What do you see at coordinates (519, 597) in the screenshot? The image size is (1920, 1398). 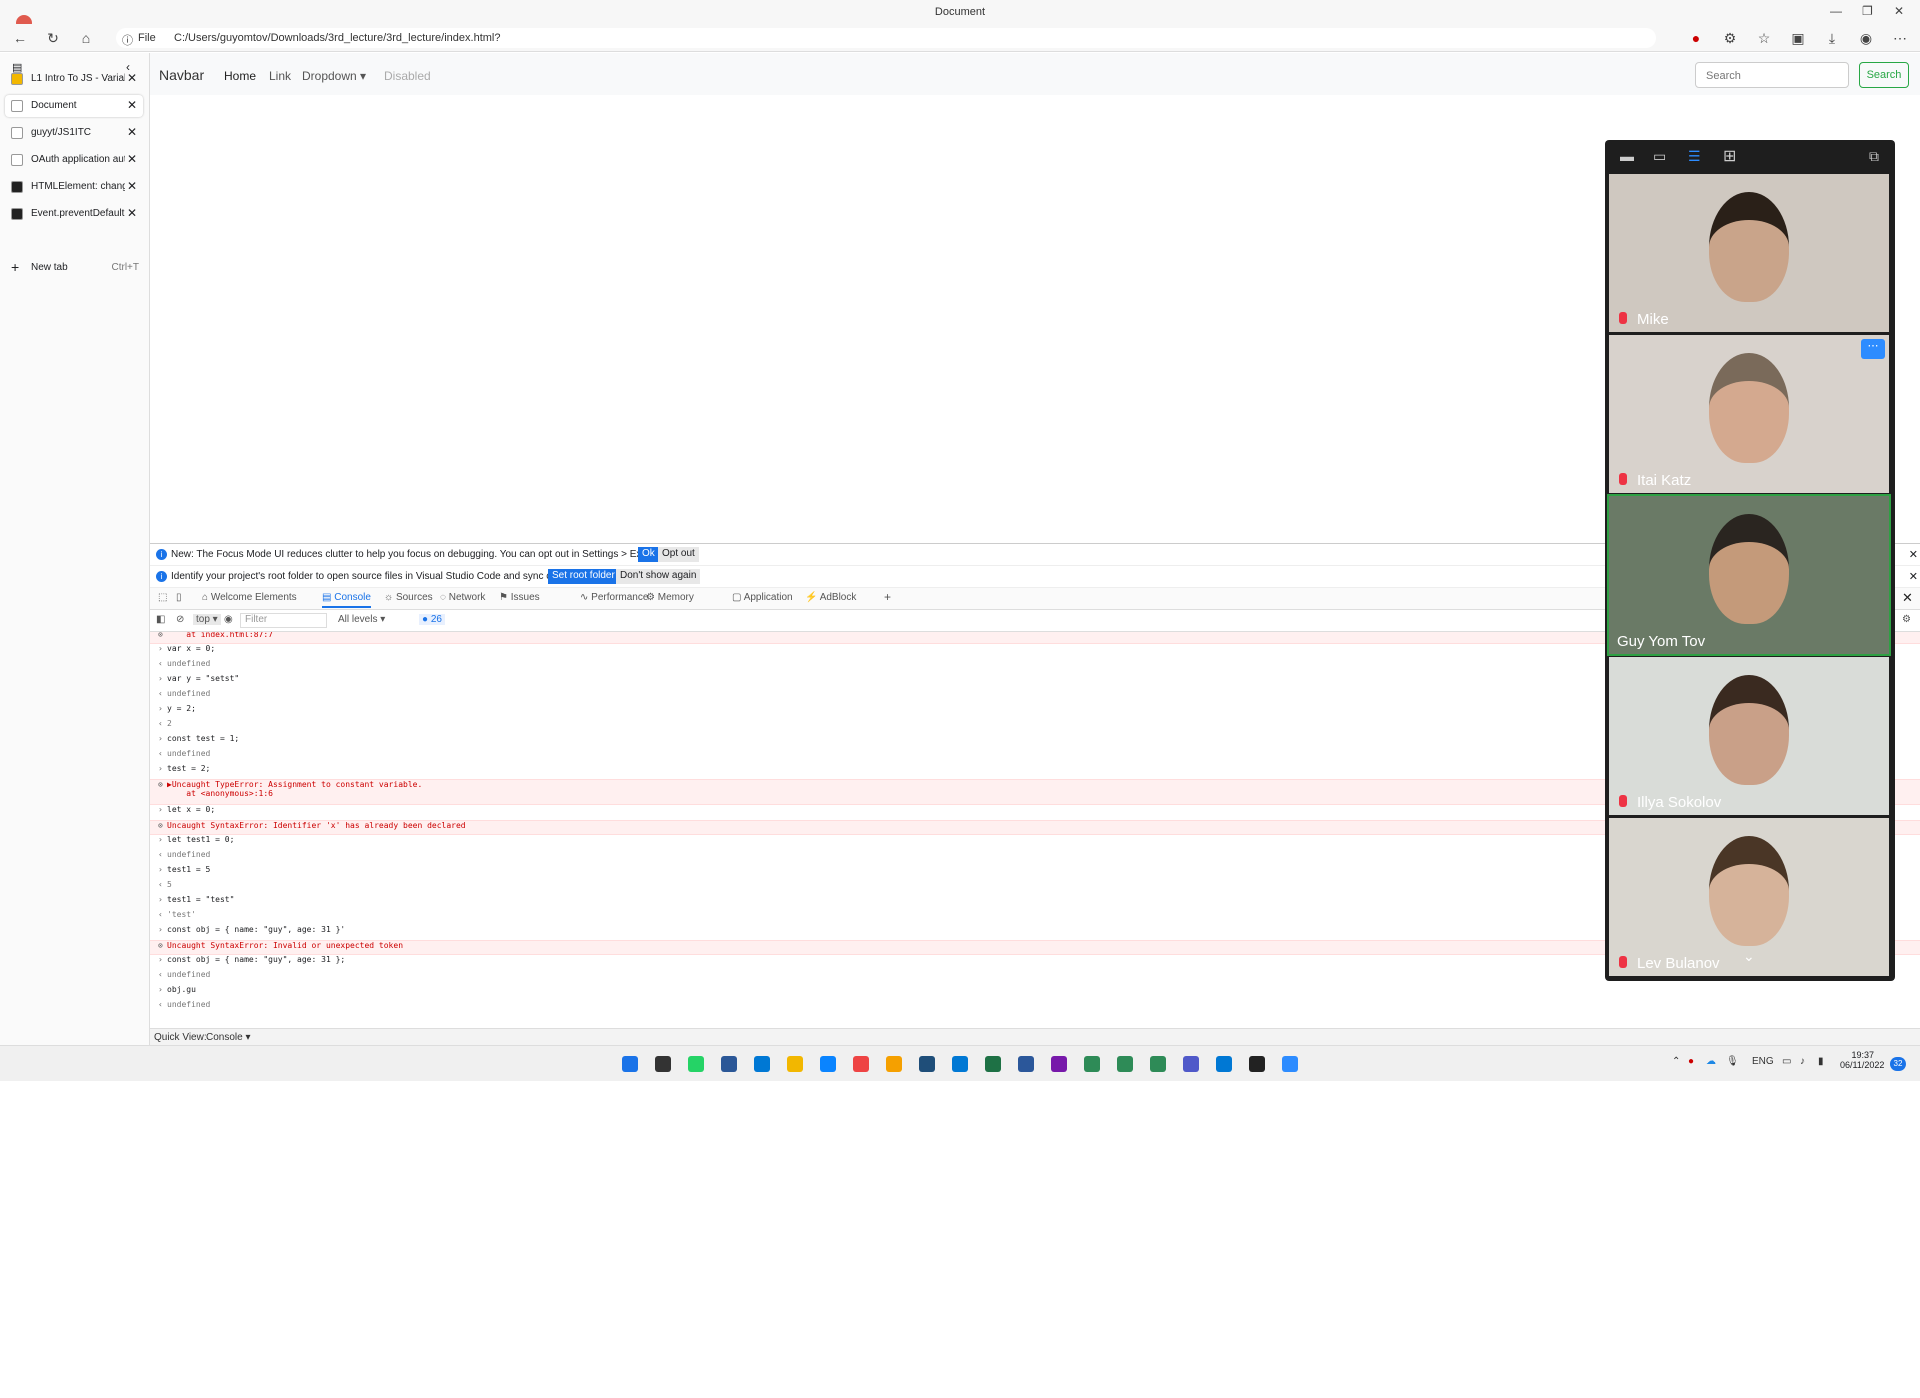 I see `tab-issues: ⚑ Issues` at bounding box center [519, 597].